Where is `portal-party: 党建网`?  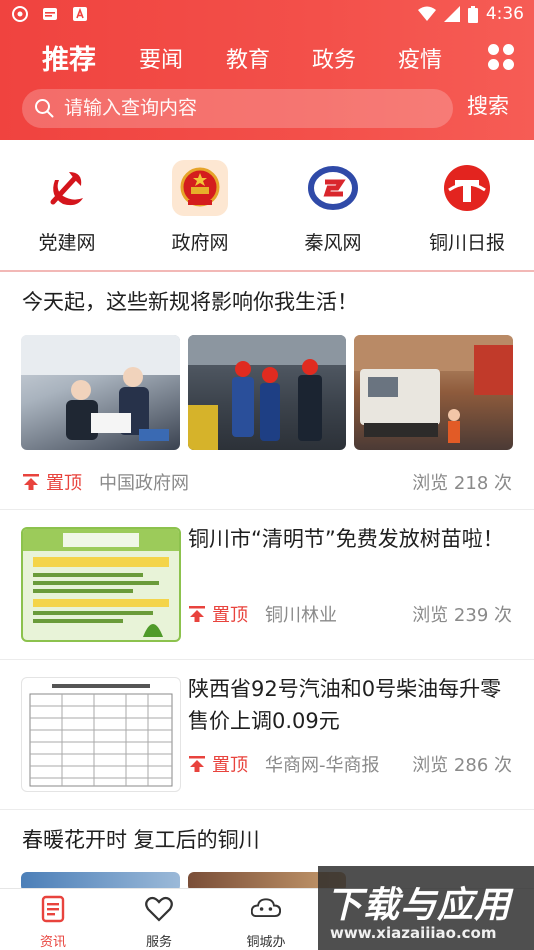
portal-party: 党建网 is located at coordinates (67, 207).